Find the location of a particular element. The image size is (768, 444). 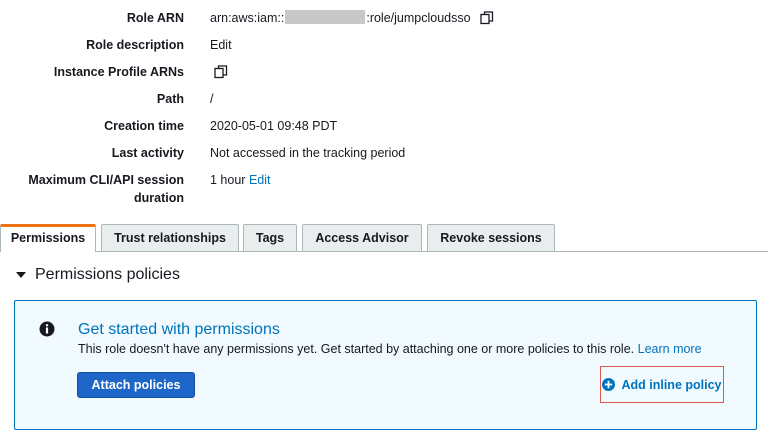

caret-down-icon is located at coordinates (21, 275).